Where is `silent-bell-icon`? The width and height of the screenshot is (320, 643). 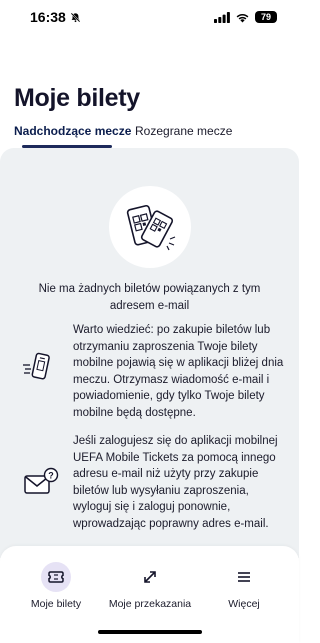
silent-bell-icon is located at coordinates (75, 17).